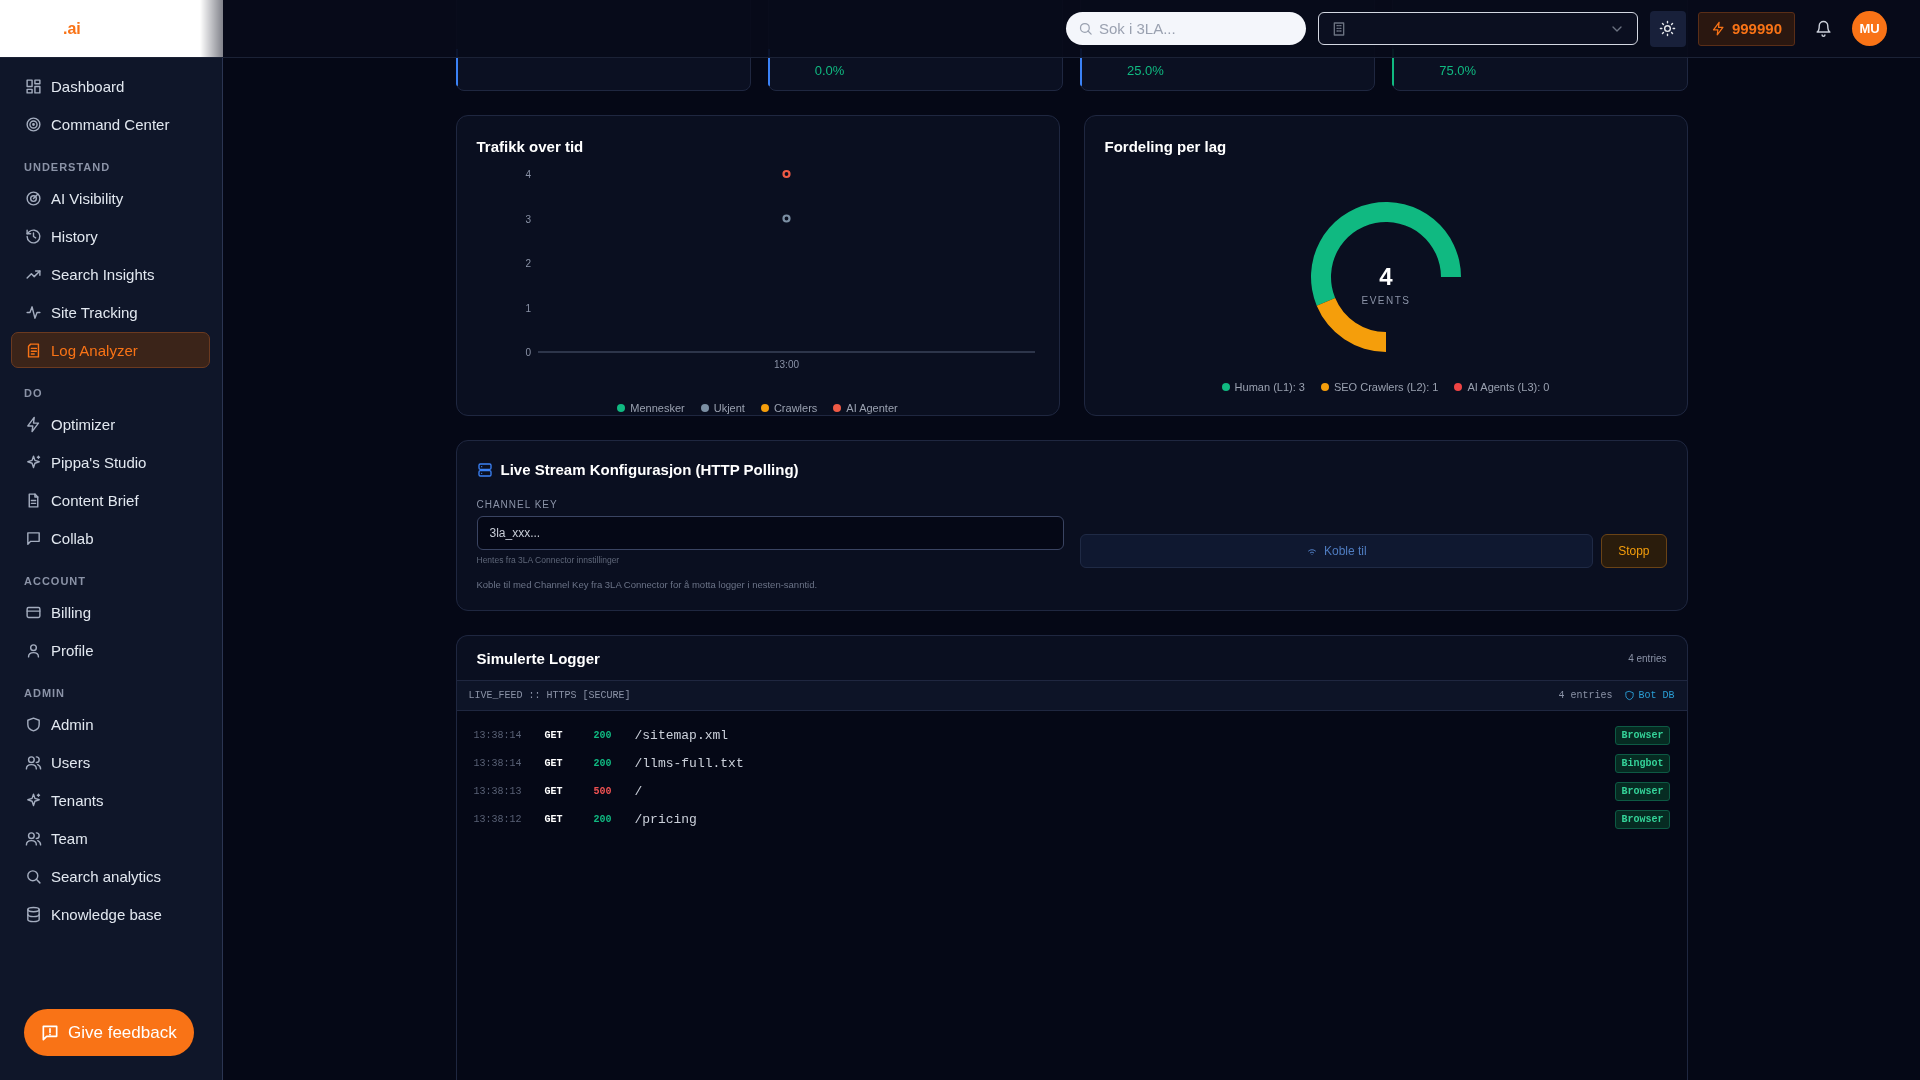 The image size is (1920, 1080). I want to click on agent-tag: Bingbot, so click(1642, 763).